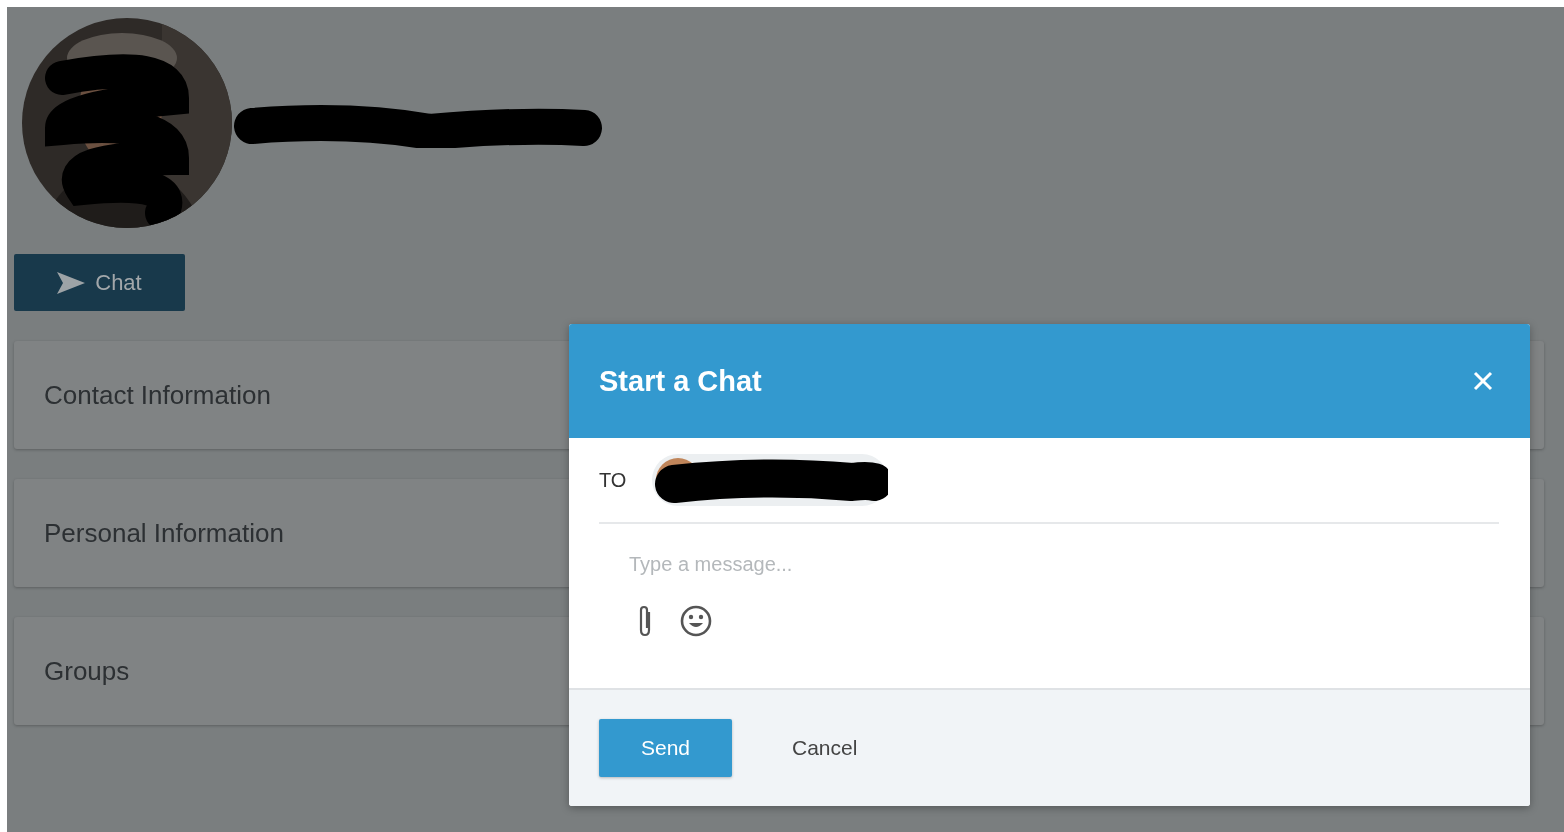 The image size is (1564, 832). Describe the element at coordinates (825, 748) in the screenshot. I see `cancel-button: Cancel` at that location.